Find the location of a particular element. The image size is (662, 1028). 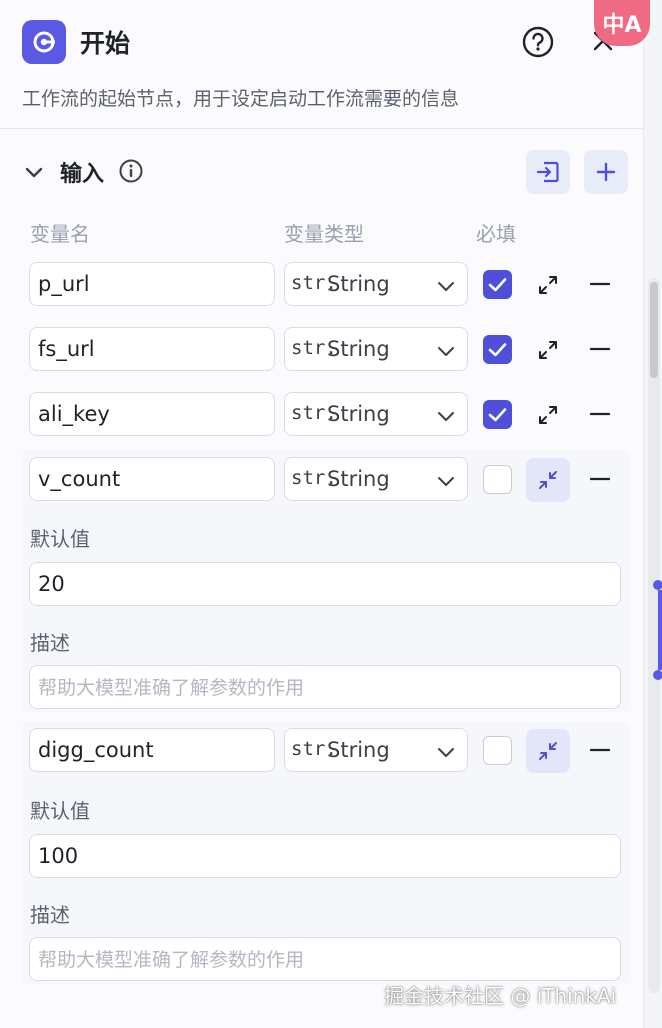

import-icon is located at coordinates (547, 172).